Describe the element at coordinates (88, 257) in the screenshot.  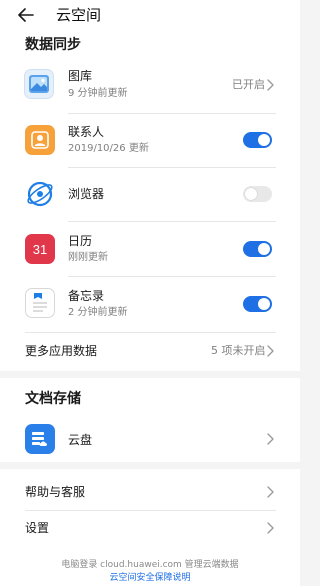
I see `sync-item-subtitle: 刚刚更新` at that location.